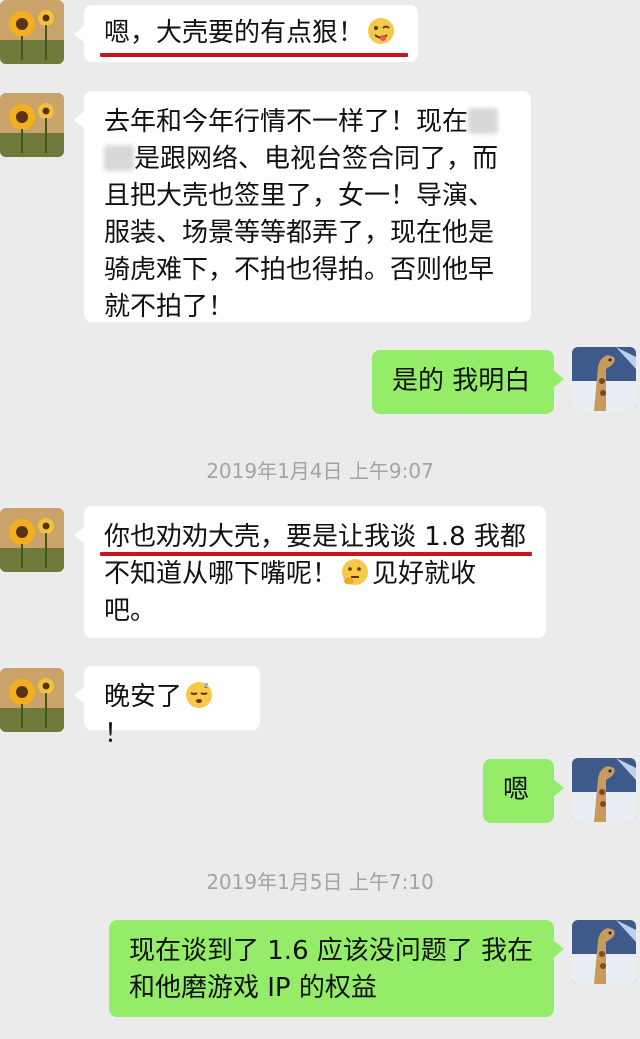  I want to click on wink-tongue-emoji-icon, so click(381, 31).